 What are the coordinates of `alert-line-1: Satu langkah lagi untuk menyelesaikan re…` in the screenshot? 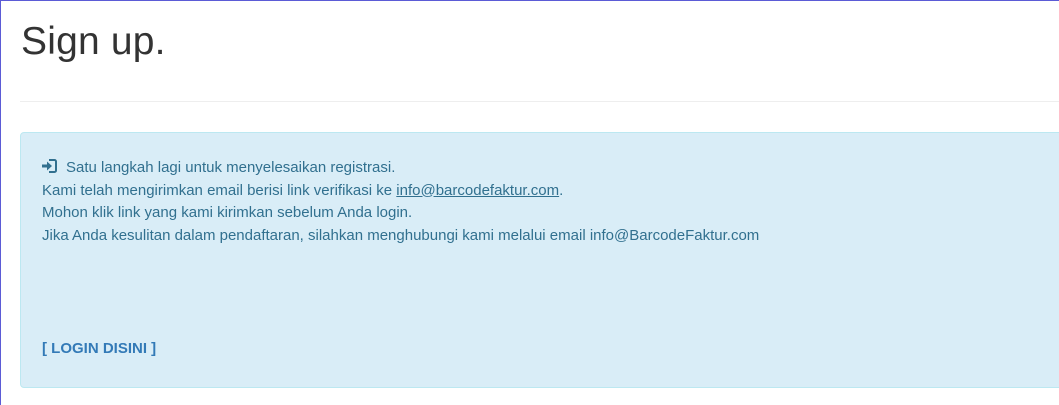 It's located at (550, 168).